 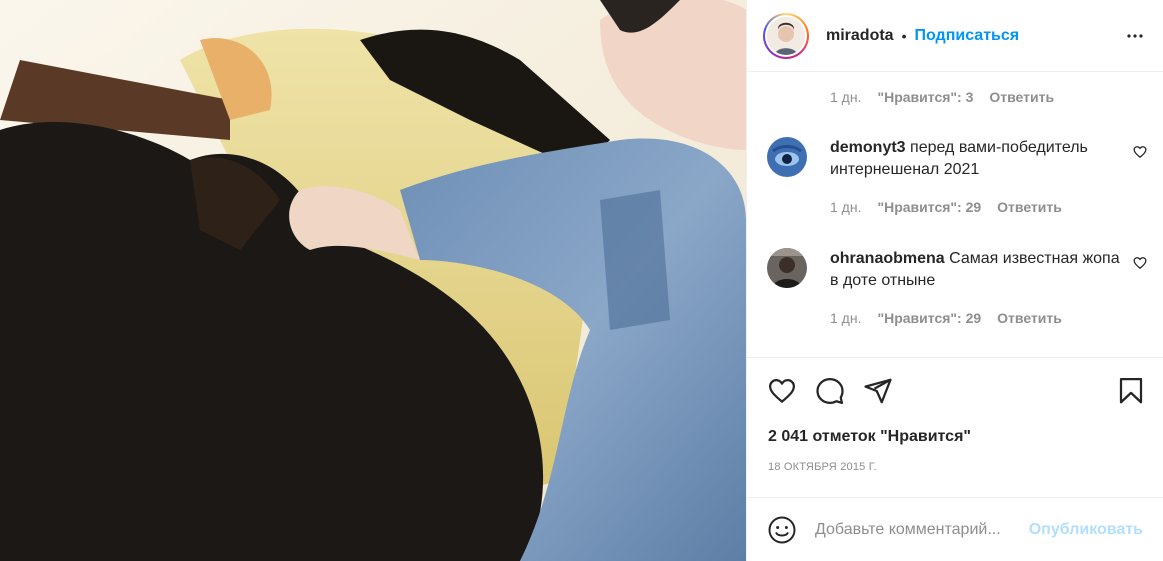 What do you see at coordinates (966, 36) in the screenshot?
I see `follow-button: Подписаться` at bounding box center [966, 36].